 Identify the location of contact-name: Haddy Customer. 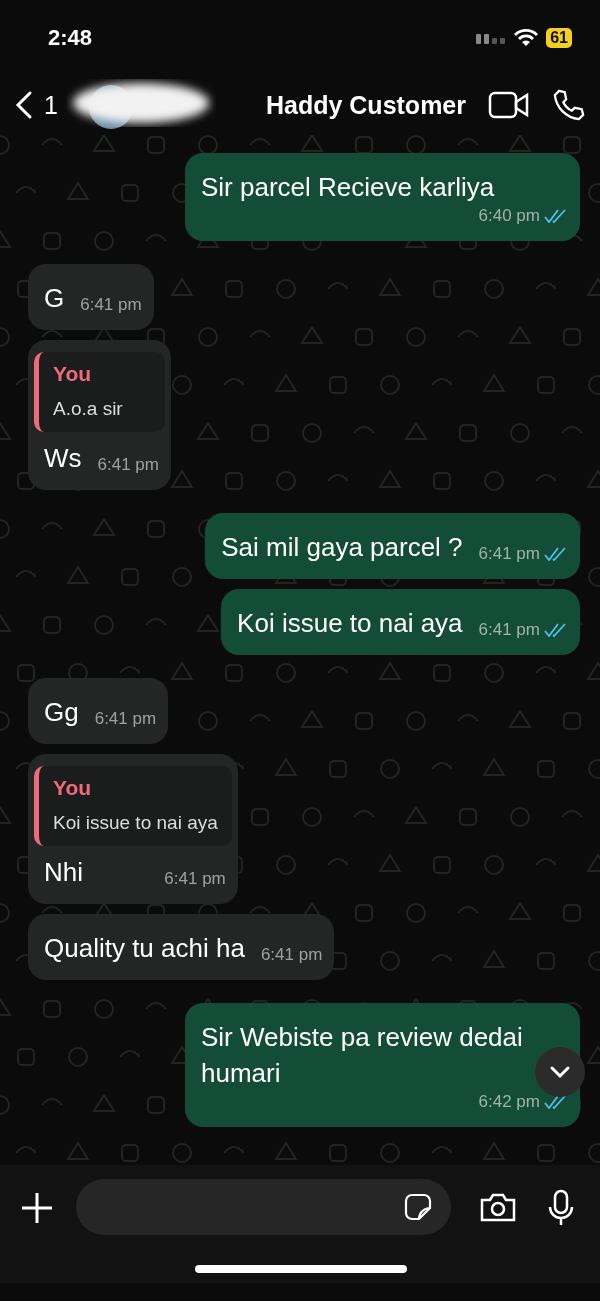
(365, 105).